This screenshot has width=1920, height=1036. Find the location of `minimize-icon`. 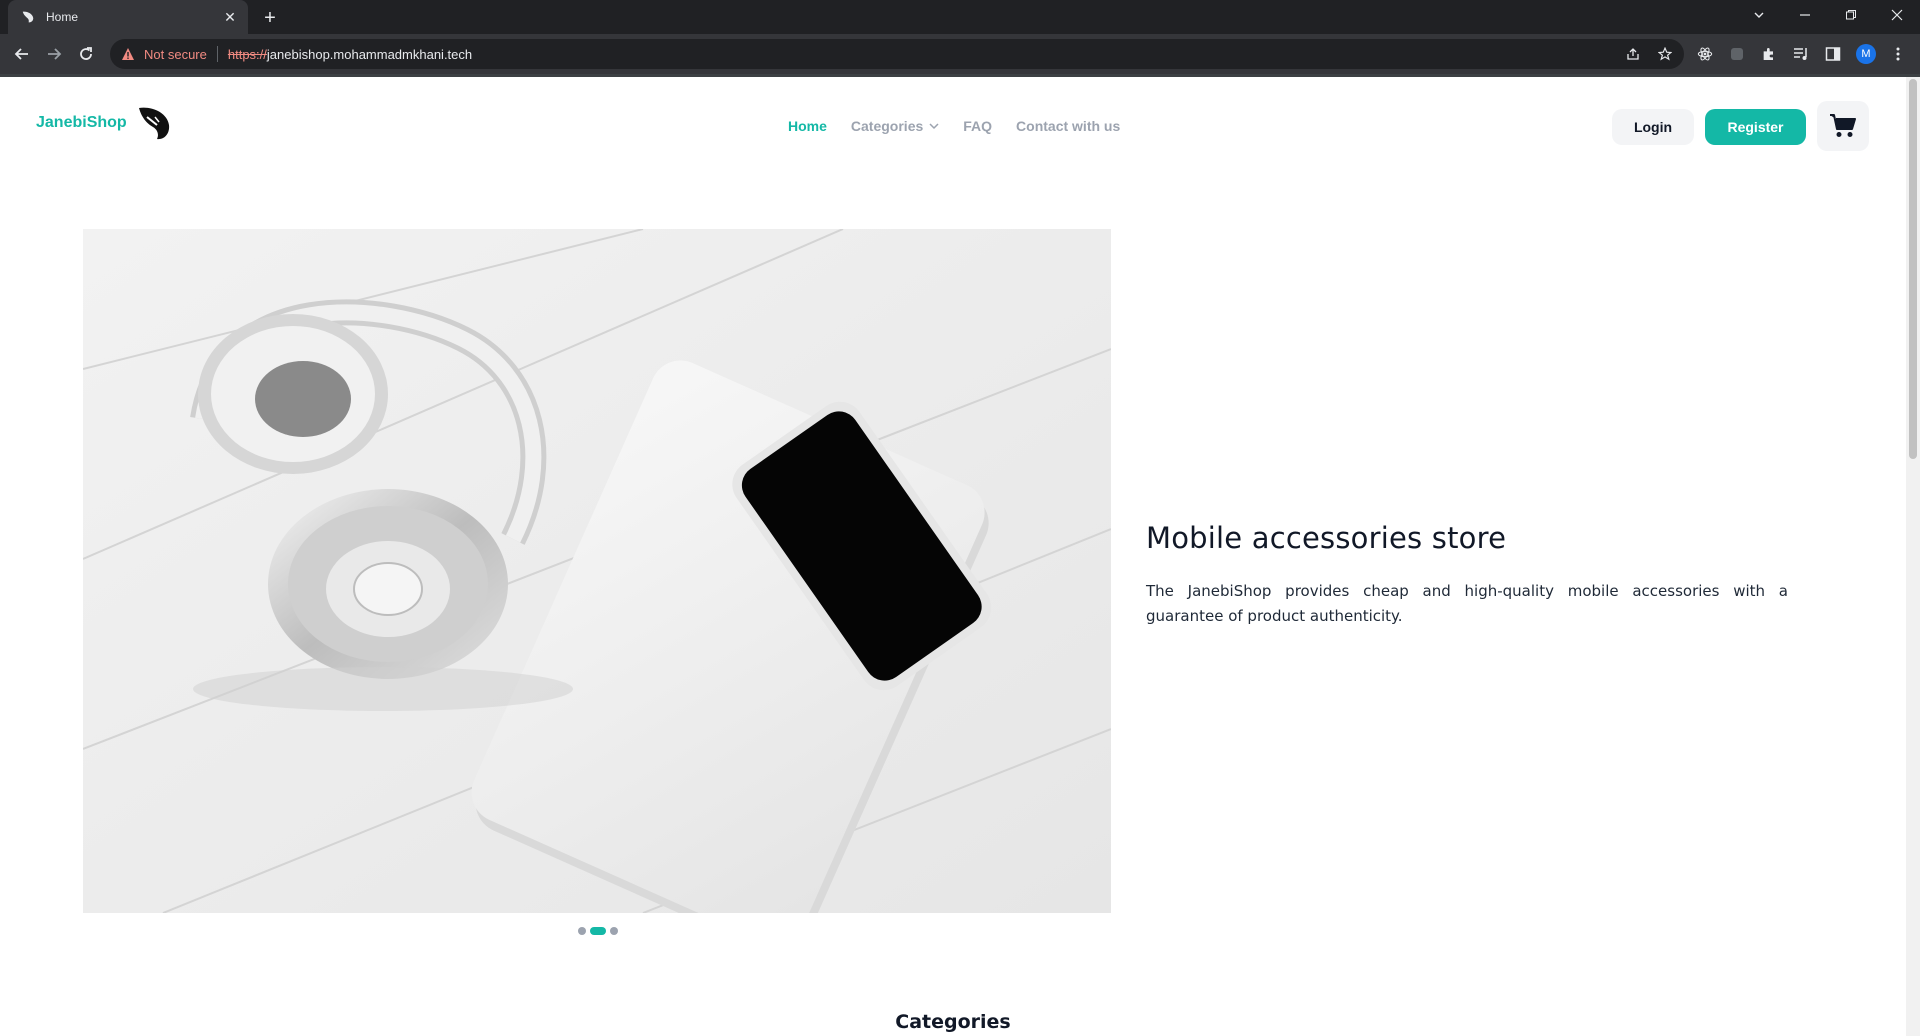

minimize-icon is located at coordinates (1805, 15).